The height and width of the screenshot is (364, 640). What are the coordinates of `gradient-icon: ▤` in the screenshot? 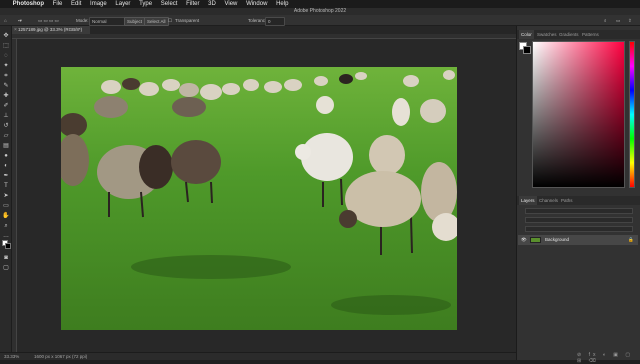 It's located at (6, 146).